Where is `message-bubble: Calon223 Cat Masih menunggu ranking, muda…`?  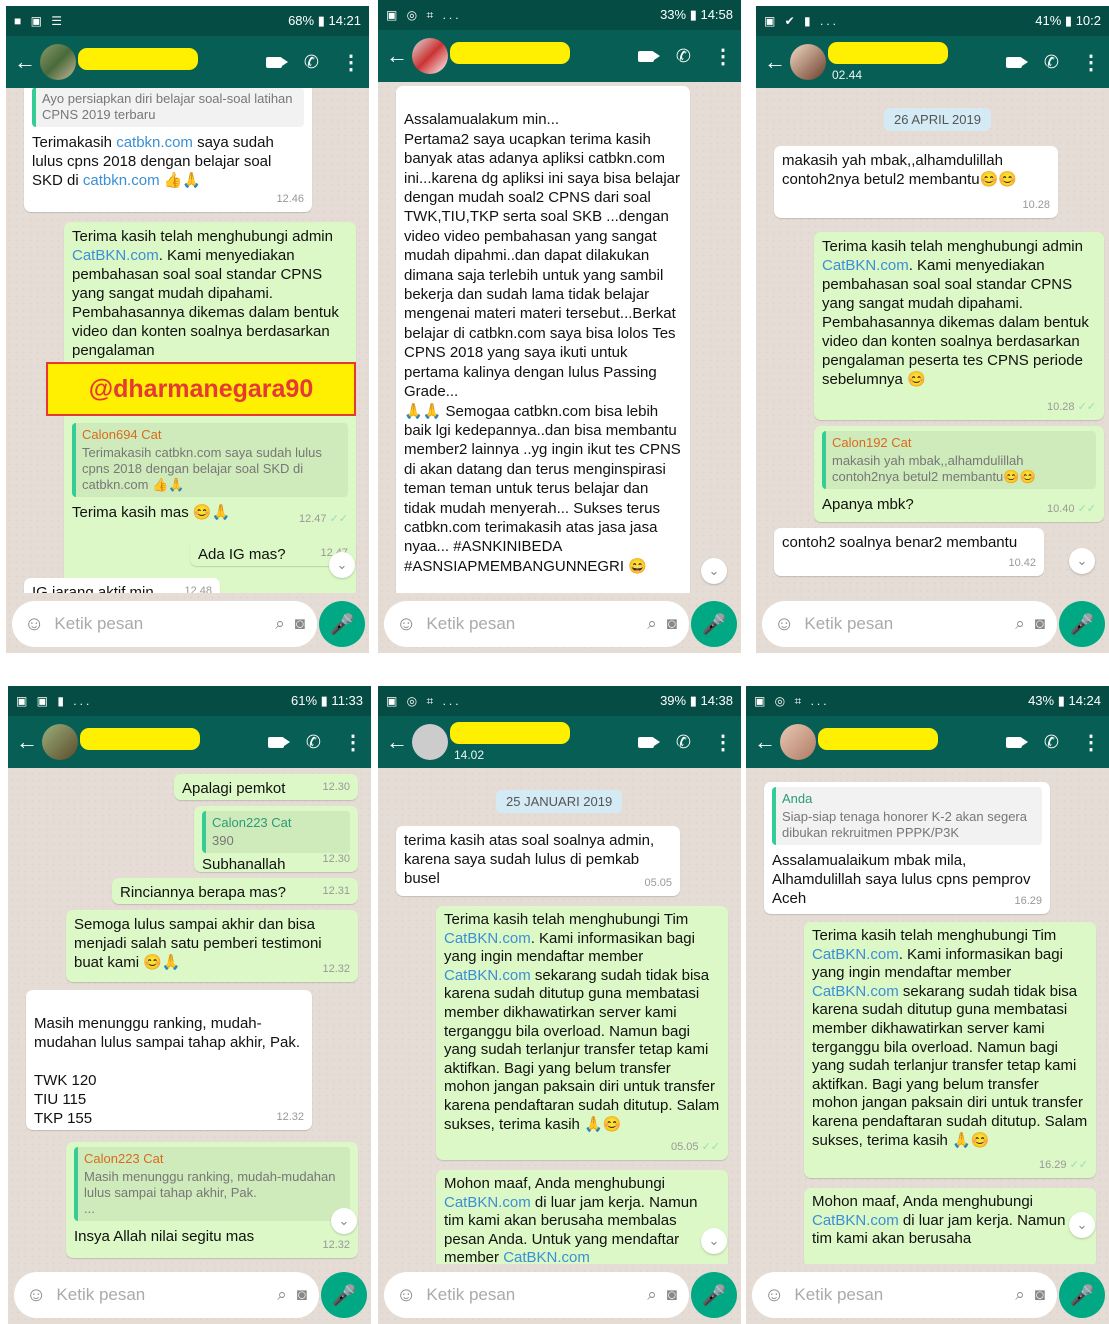 message-bubble: Calon223 Cat Masih menunggu ranking, muda… is located at coordinates (212, 1200).